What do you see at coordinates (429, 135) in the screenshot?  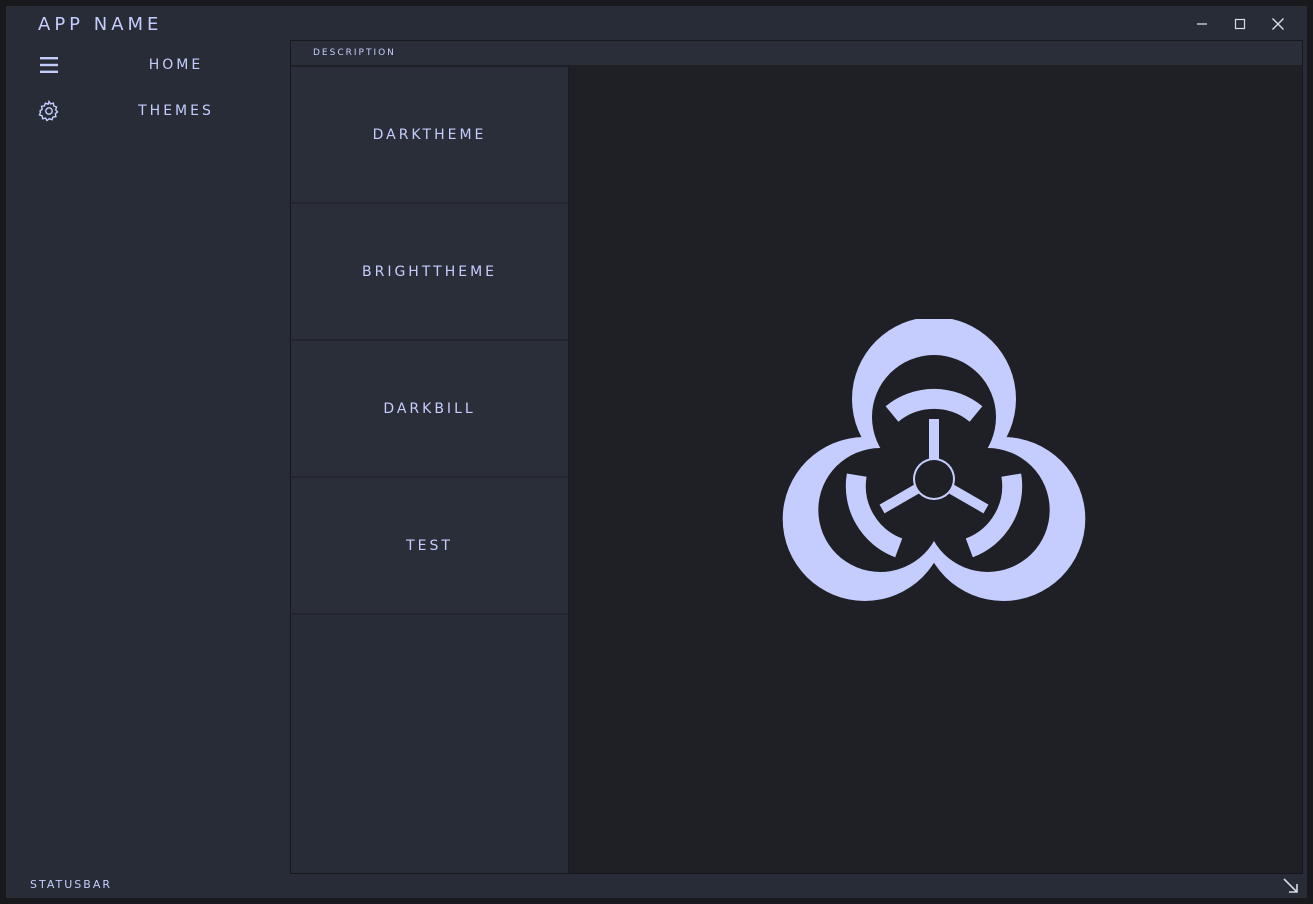 I see `theme-button-darktheme: DARKTHEME` at bounding box center [429, 135].